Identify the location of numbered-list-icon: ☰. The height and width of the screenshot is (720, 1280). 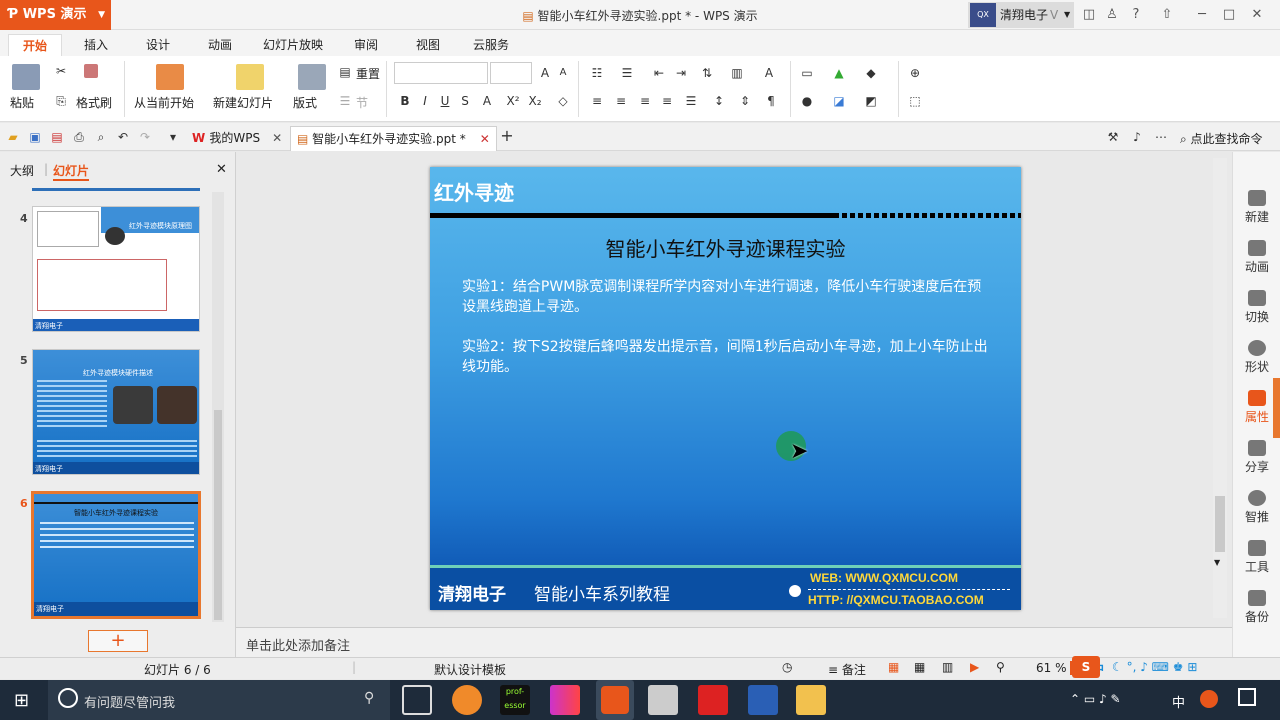
(627, 73).